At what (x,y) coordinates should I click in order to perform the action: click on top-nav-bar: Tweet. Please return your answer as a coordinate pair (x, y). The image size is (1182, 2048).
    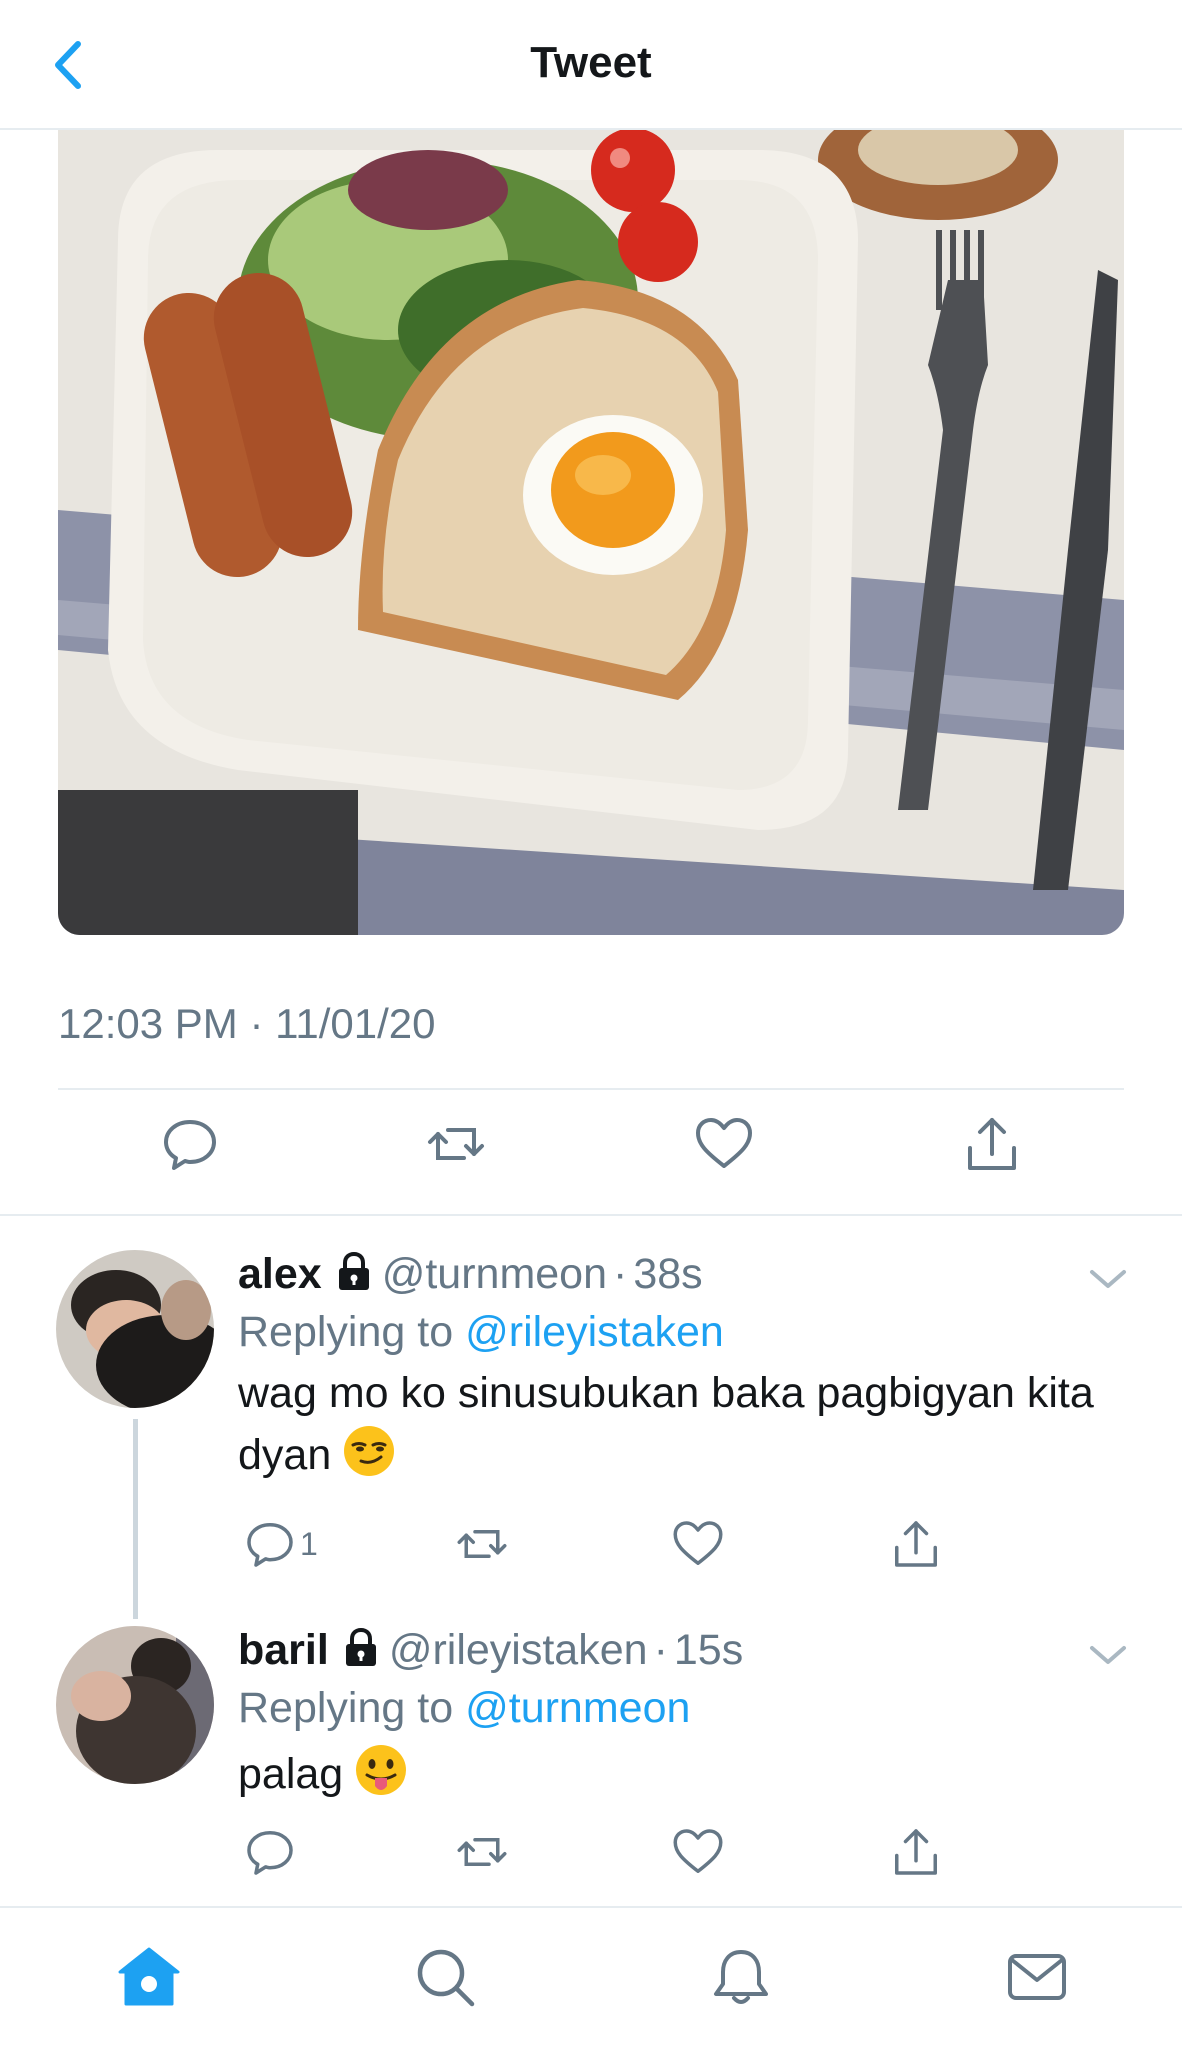
    Looking at the image, I should click on (591, 65).